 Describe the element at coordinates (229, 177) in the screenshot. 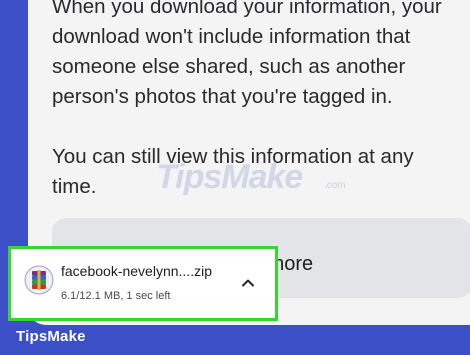

I see `watermark: TipsMake` at that location.